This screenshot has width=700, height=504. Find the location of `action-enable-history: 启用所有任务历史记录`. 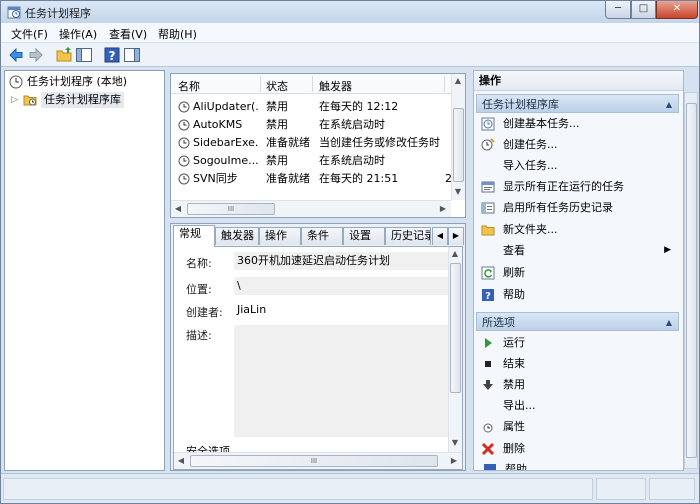

action-enable-history: 启用所有任务历史记录 is located at coordinates (577, 207).